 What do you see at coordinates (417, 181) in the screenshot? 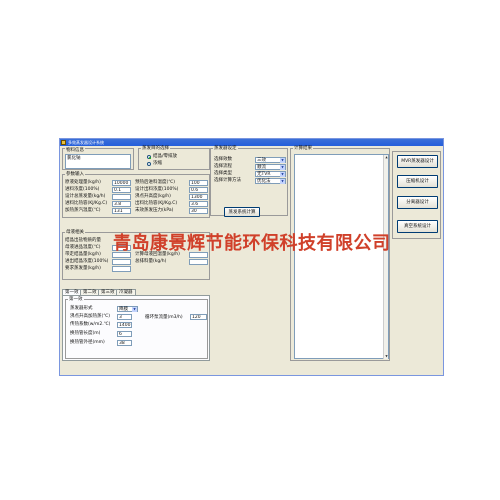
I see `compressor-design-button: 压缩机设计` at bounding box center [417, 181].